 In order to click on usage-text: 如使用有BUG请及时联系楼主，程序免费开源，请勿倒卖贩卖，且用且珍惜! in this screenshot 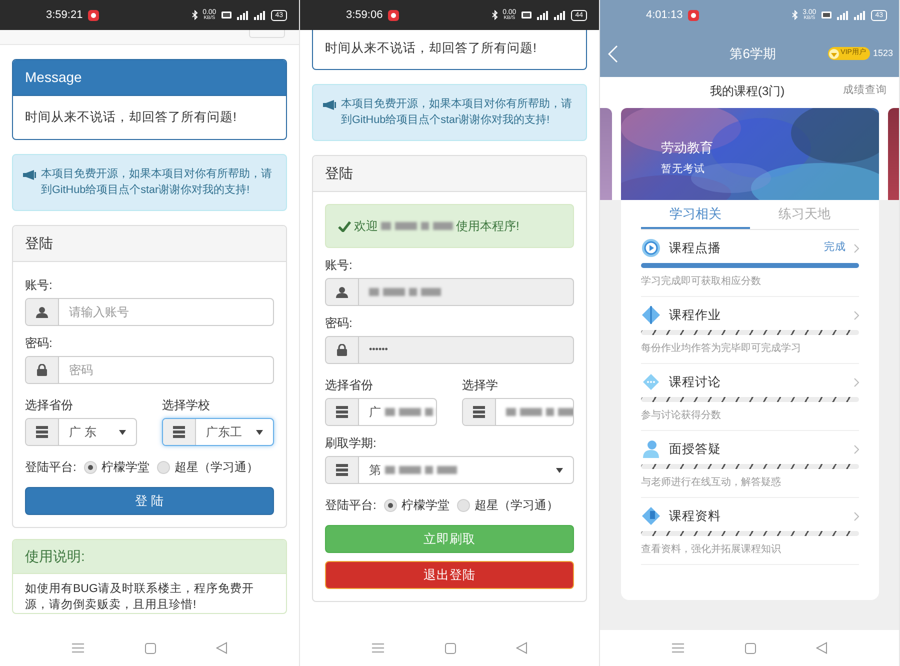, I will do `click(139, 597)`.